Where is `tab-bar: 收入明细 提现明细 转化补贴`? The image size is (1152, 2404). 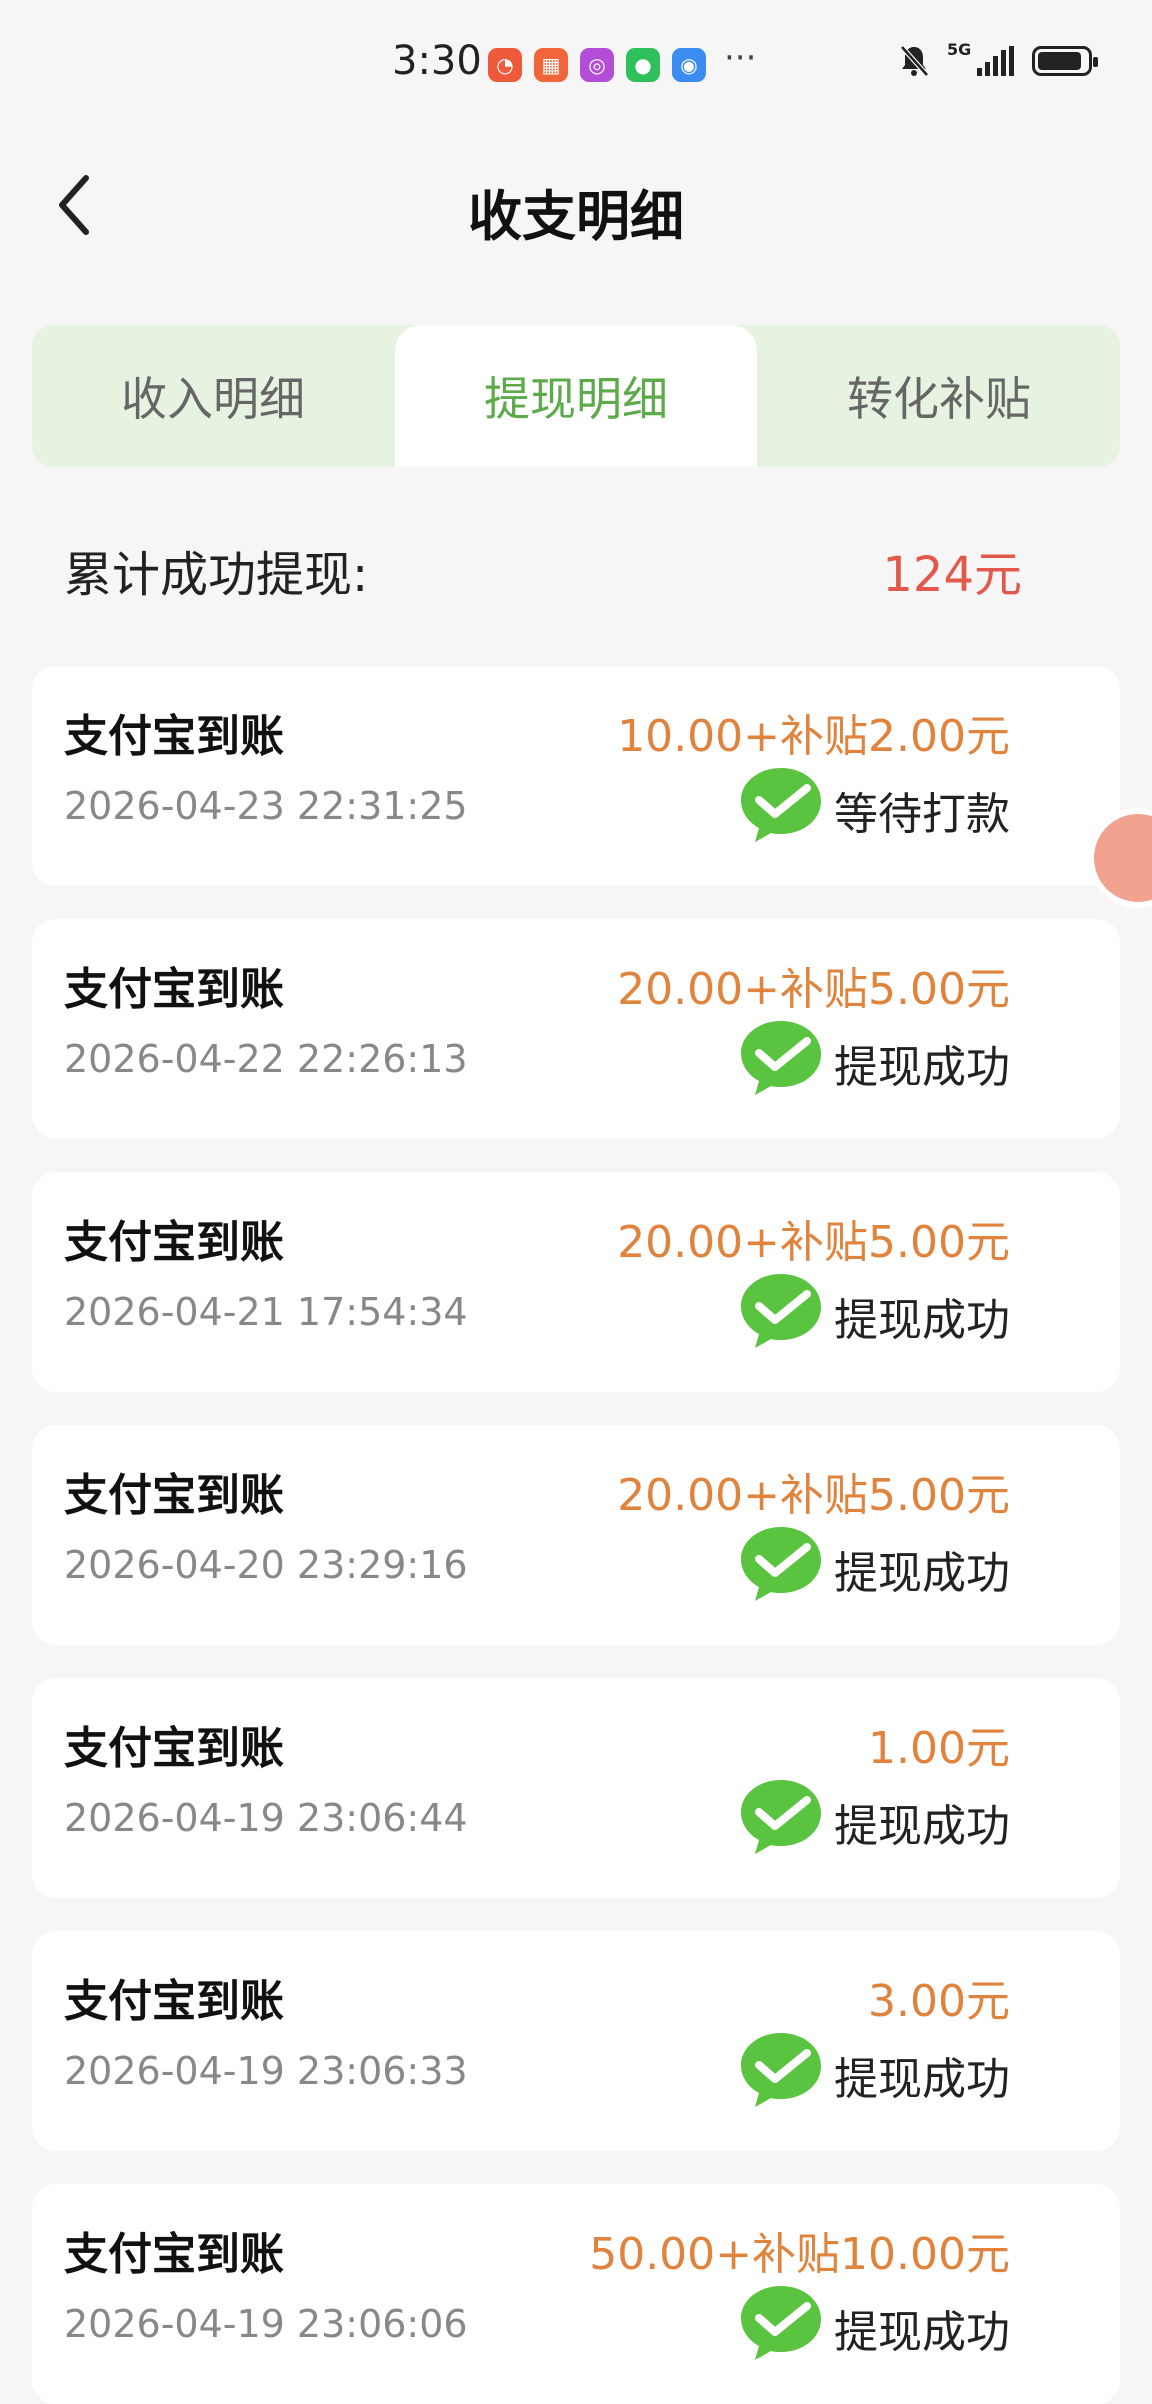
tab-bar: 收入明细 提现明细 转化补贴 is located at coordinates (576, 396).